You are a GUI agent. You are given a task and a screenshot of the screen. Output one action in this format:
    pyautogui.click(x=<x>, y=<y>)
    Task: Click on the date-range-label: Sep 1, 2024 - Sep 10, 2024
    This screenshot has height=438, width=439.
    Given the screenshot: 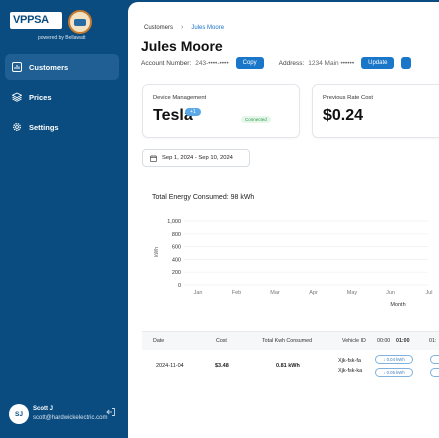 What is the action you would take?
    pyautogui.click(x=197, y=158)
    